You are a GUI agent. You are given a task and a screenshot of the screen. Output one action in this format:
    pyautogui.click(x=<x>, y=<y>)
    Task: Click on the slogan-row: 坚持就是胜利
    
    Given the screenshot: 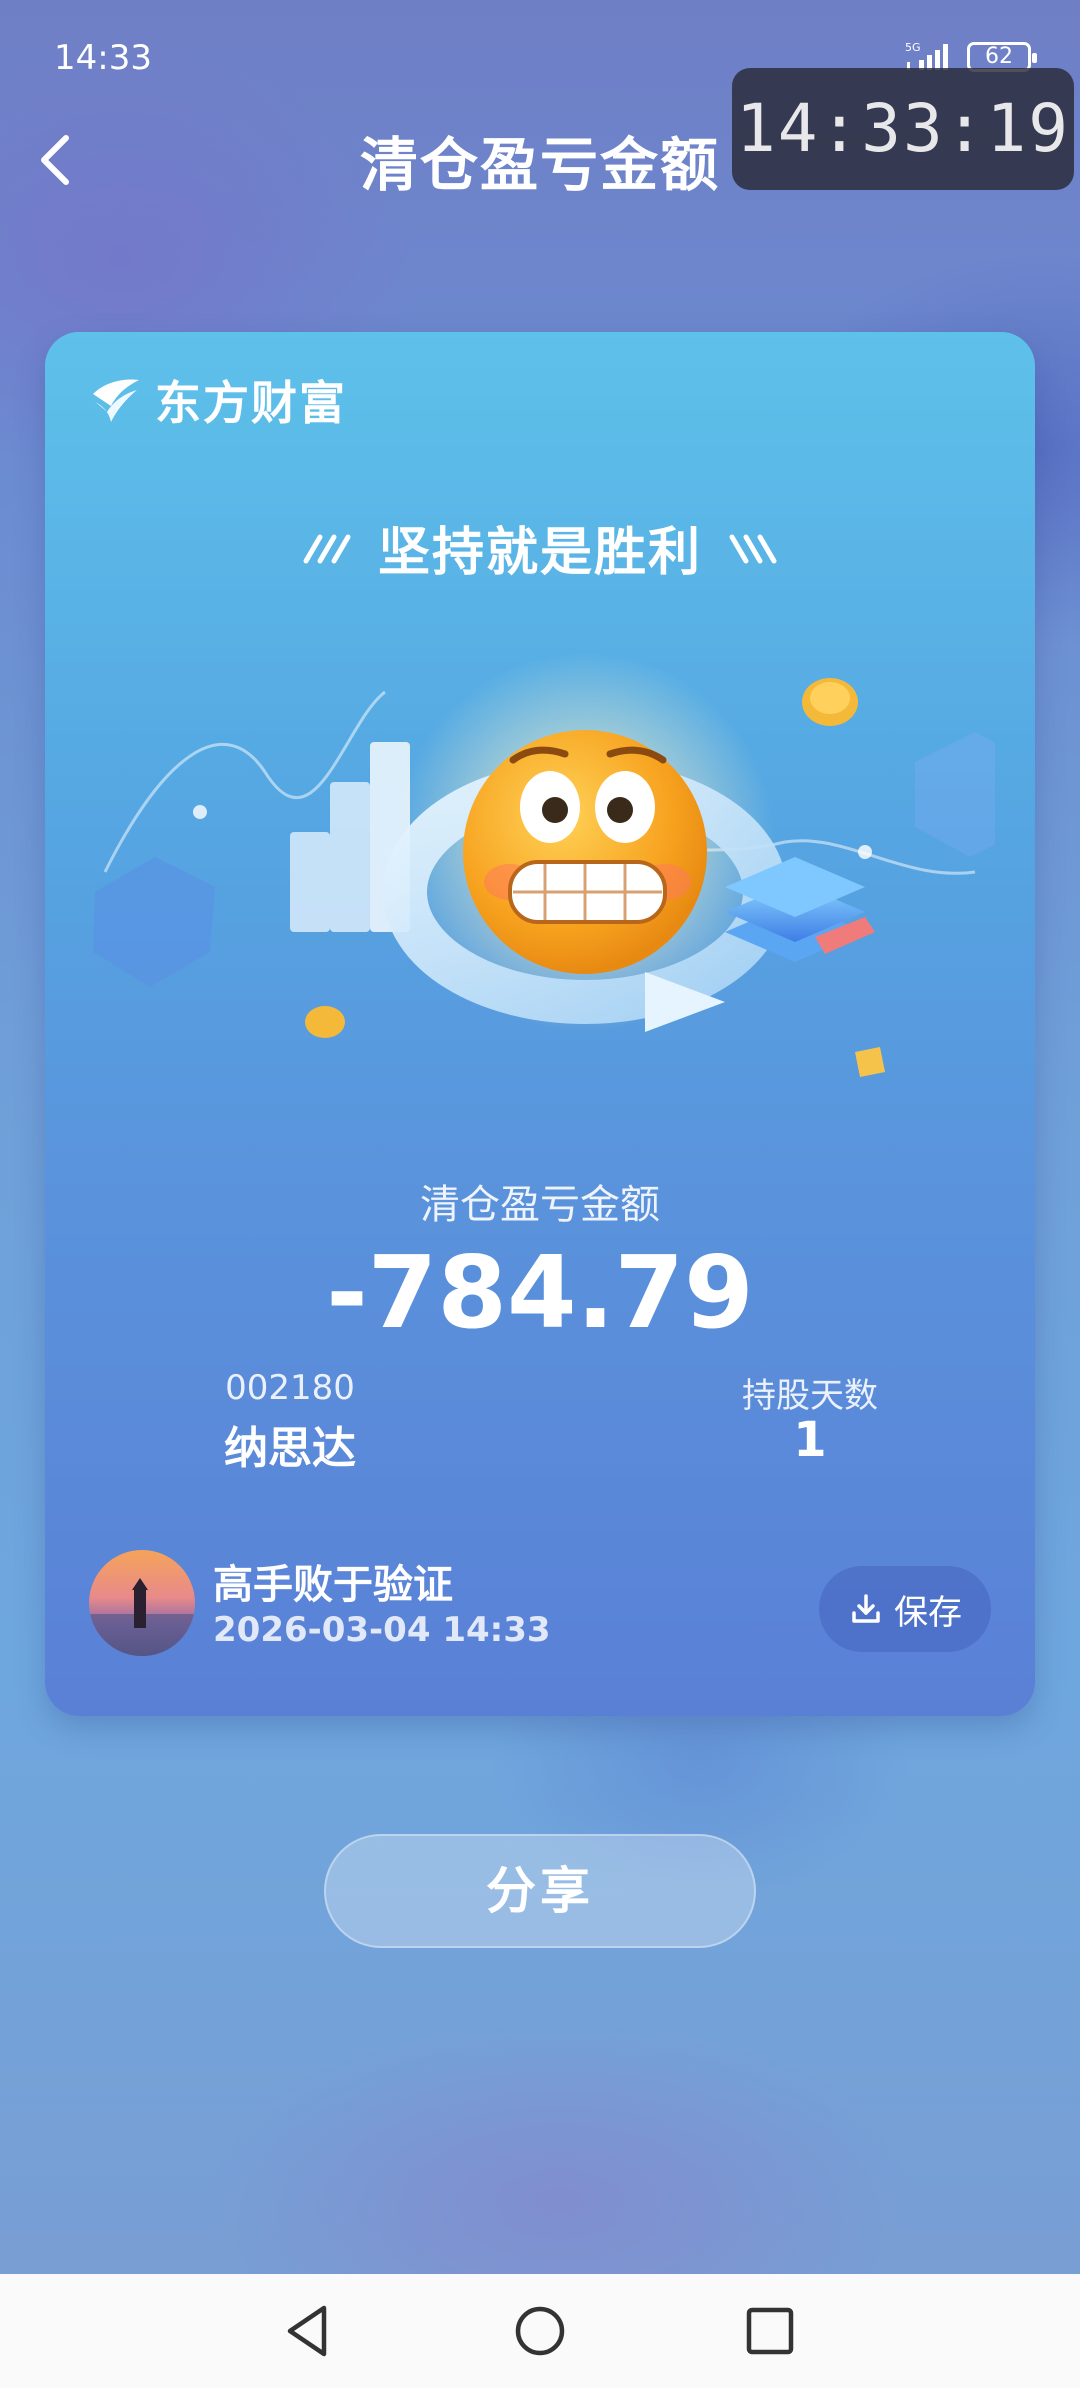 What is the action you would take?
    pyautogui.click(x=540, y=547)
    